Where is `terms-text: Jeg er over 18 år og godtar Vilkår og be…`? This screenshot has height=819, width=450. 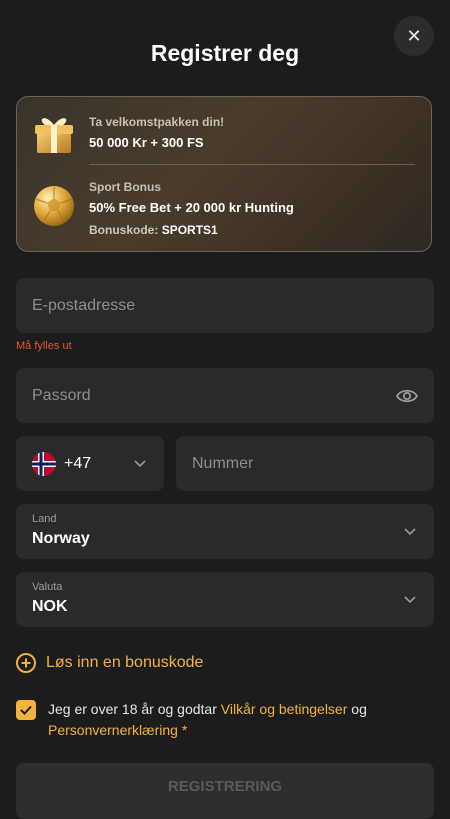 terms-text: Jeg er over 18 år og godtar Vilkår og be… is located at coordinates (228, 720).